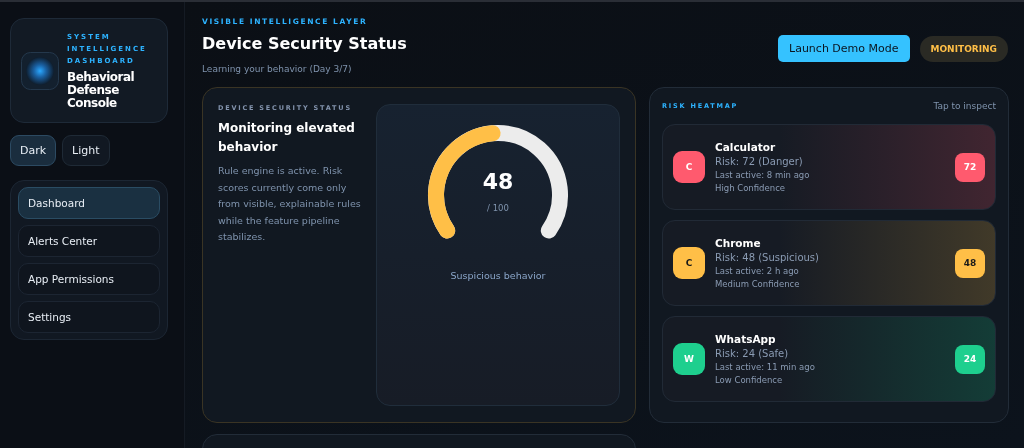 Image resolution: width=1024 pixels, height=448 pixels. What do you see at coordinates (290, 204) in the screenshot?
I see `status-description: Rule engine is active. Risk scores currently come only from visible, explainable rules while the feature pipeline stabilizes.` at bounding box center [290, 204].